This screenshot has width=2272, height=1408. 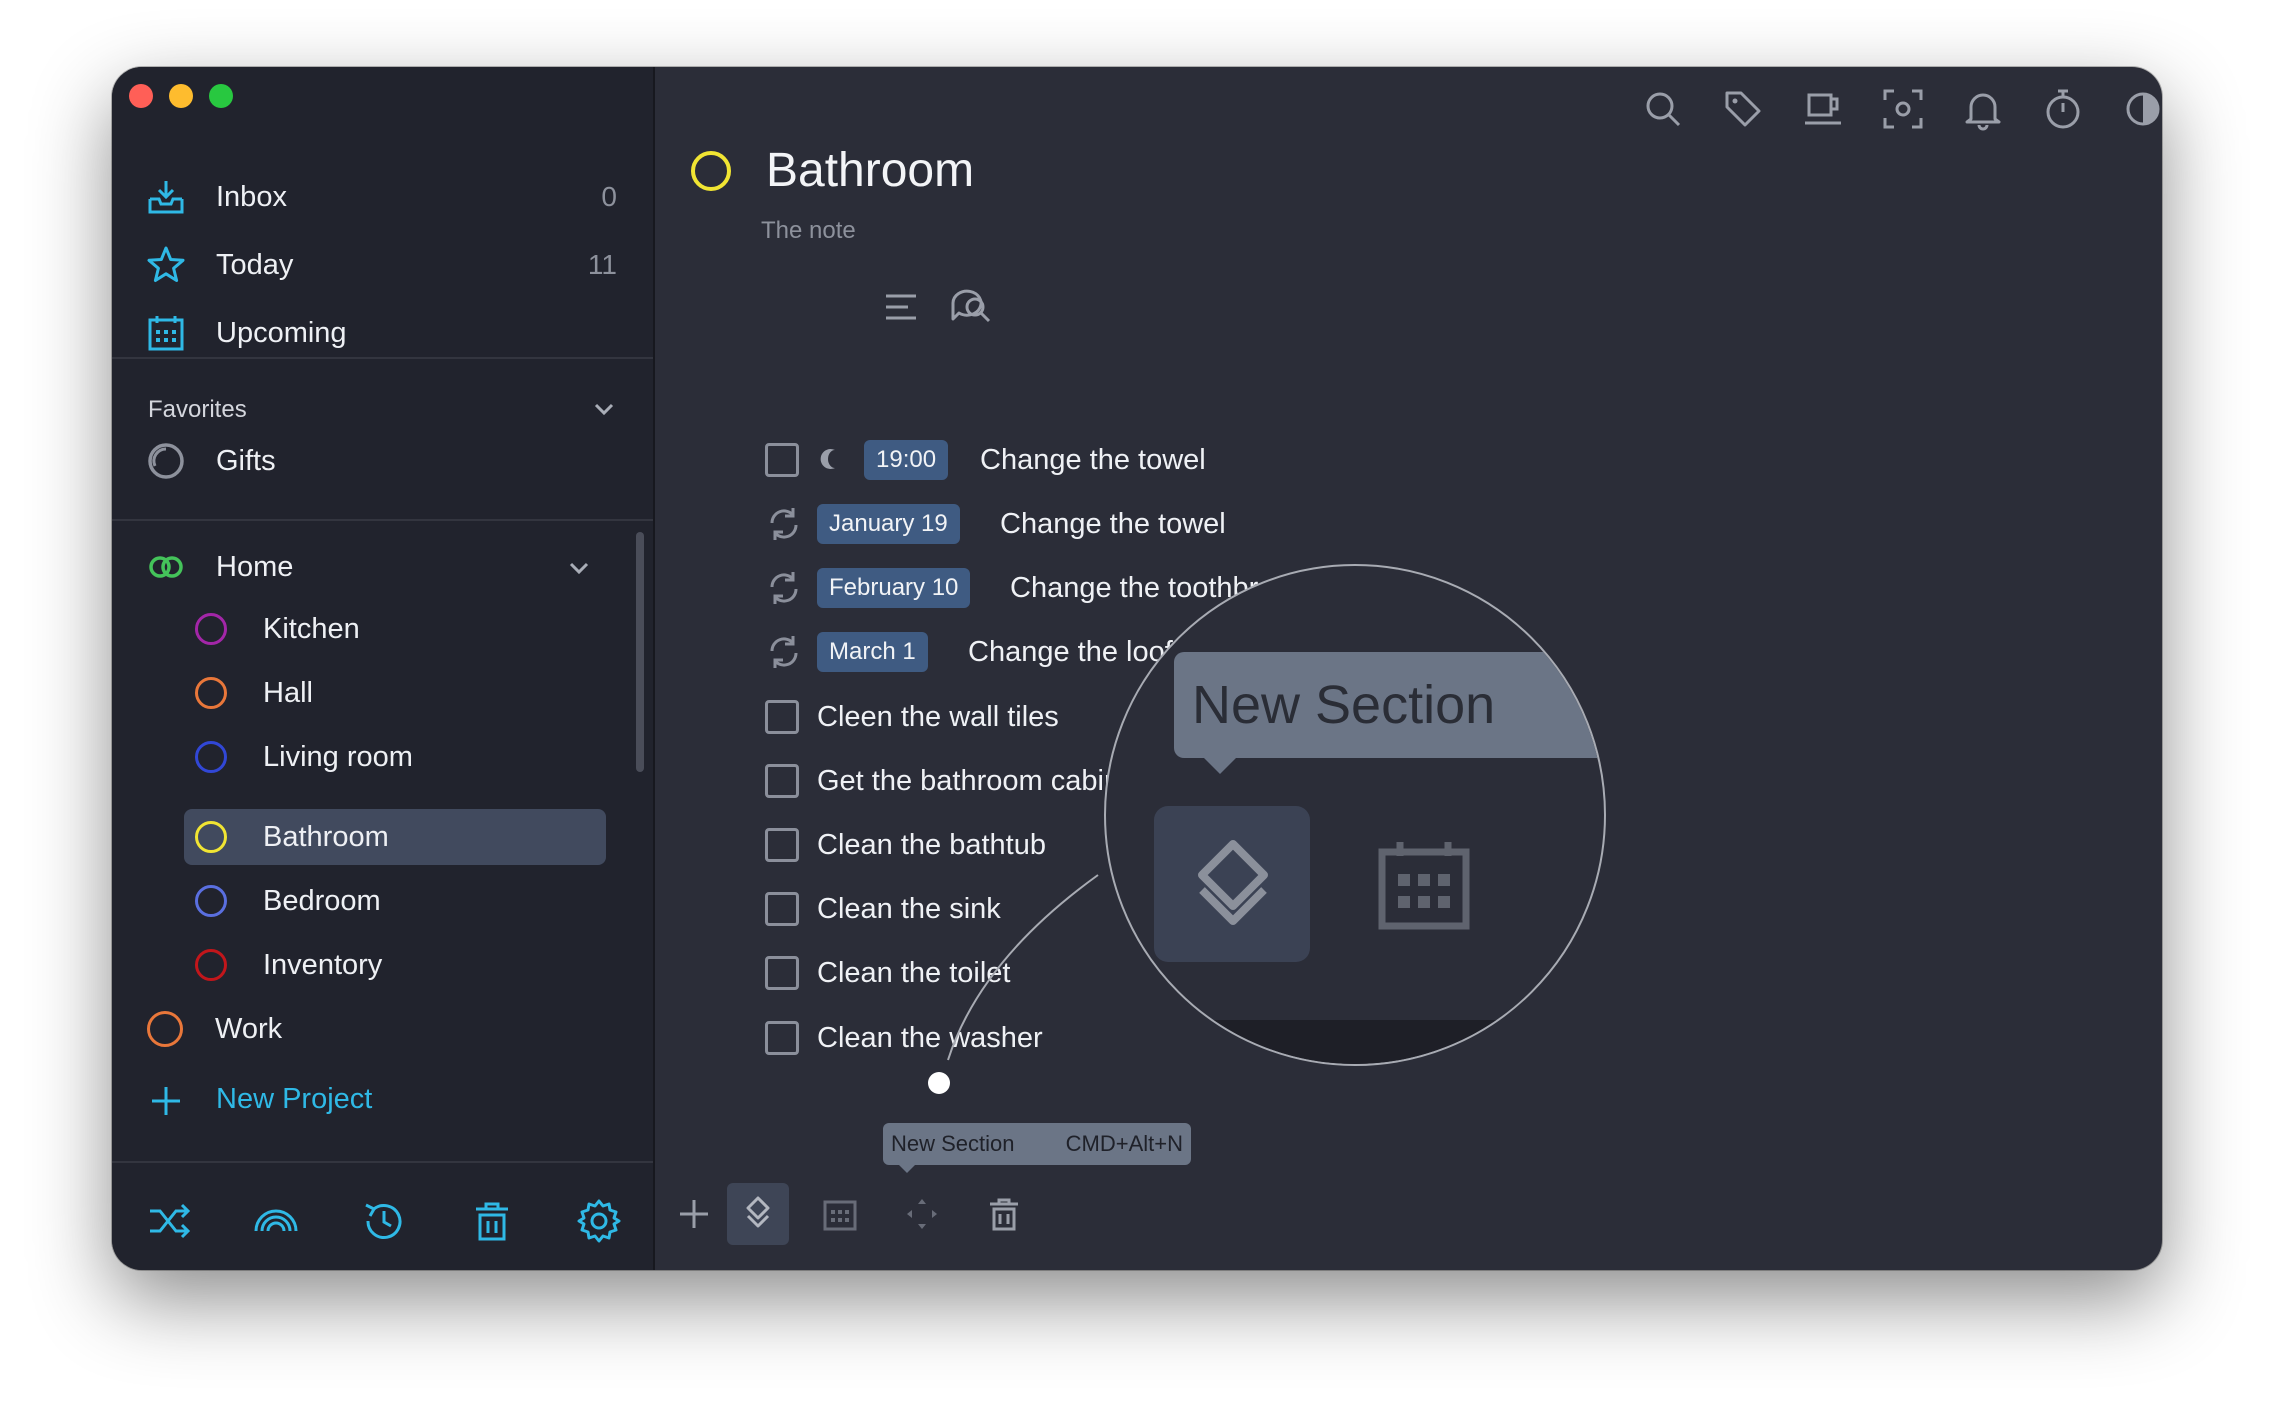 What do you see at coordinates (288, 693) in the screenshot?
I see `sidebar-item-label: Hall` at bounding box center [288, 693].